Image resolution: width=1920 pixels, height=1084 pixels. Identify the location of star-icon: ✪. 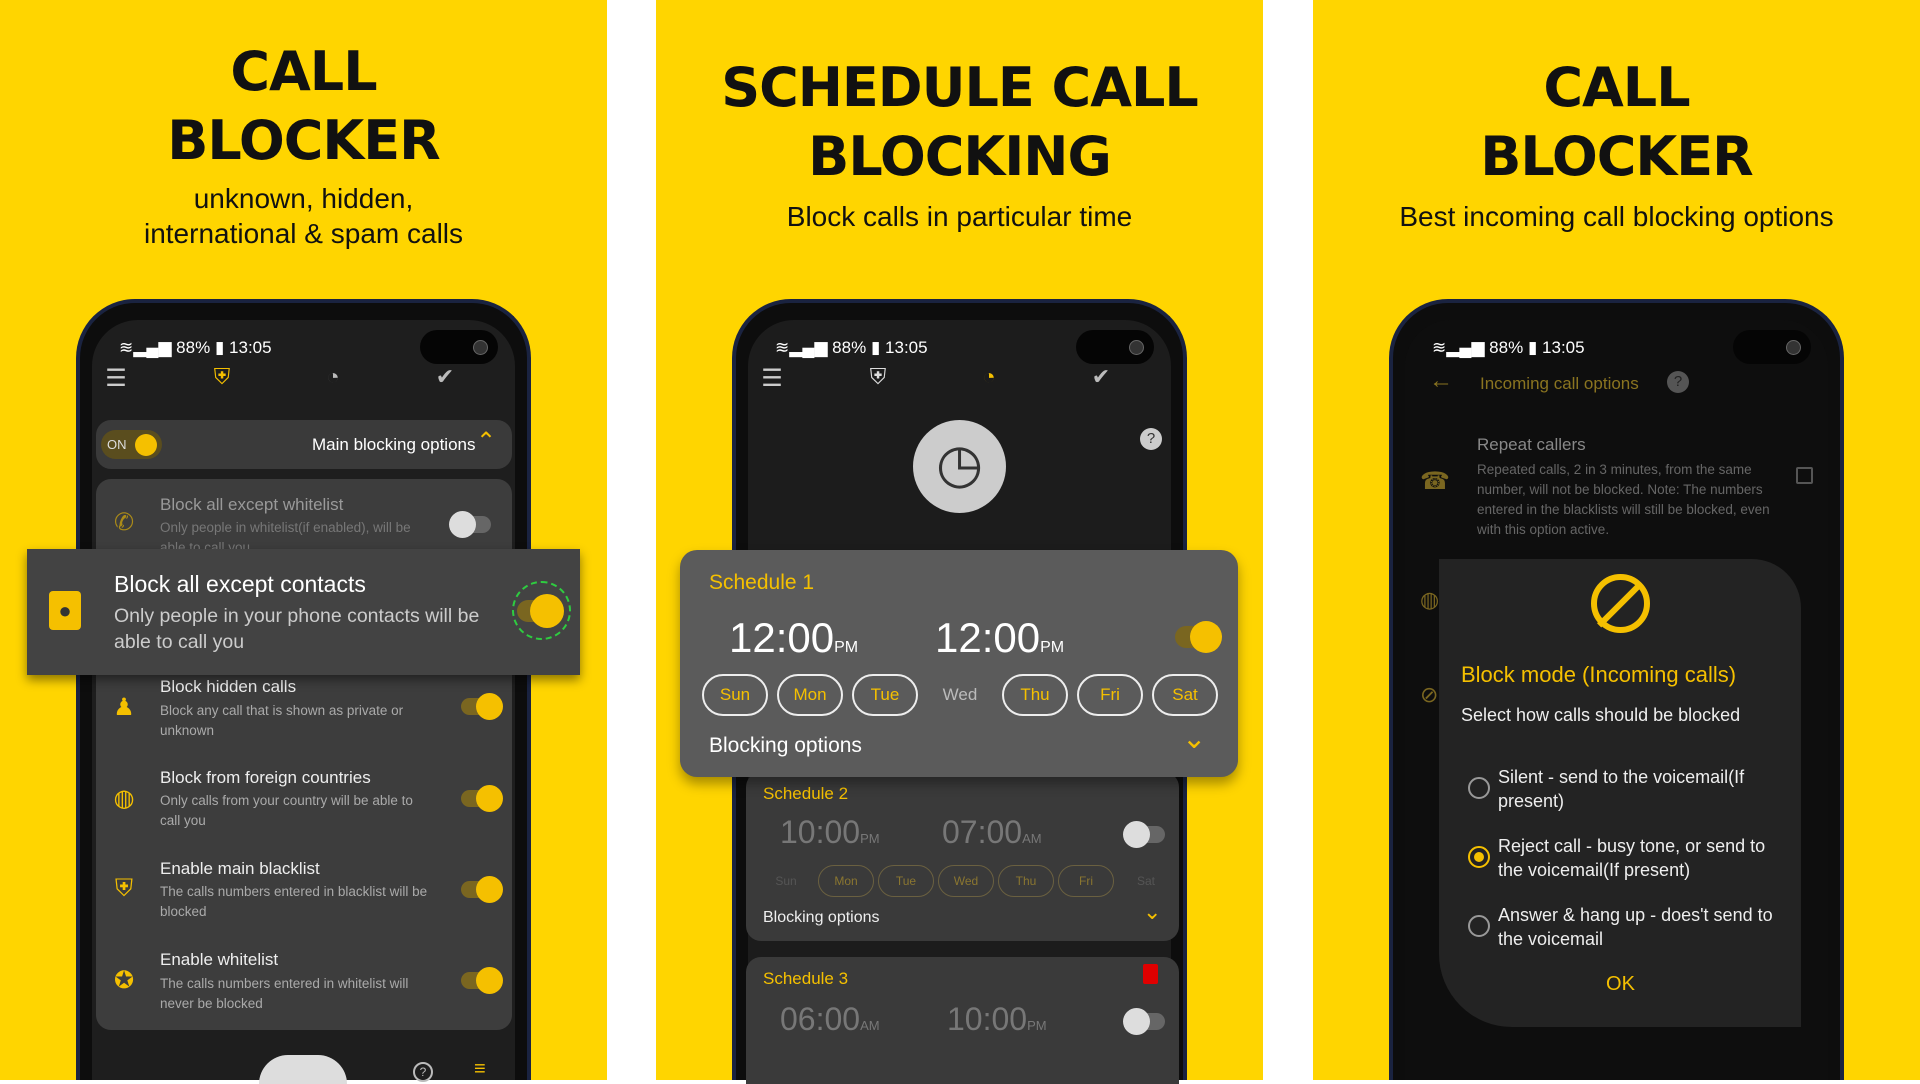
(124, 980).